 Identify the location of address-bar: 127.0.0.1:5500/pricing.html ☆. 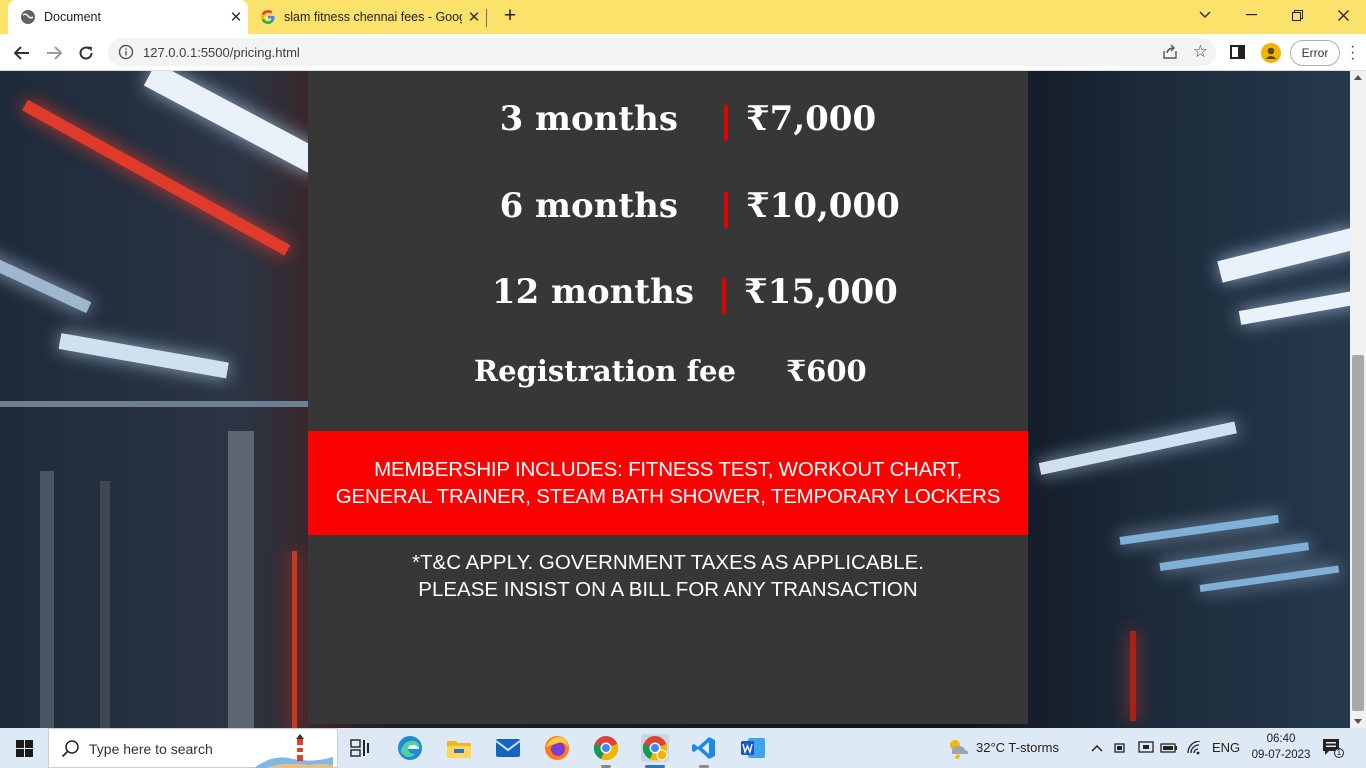
(662, 52).